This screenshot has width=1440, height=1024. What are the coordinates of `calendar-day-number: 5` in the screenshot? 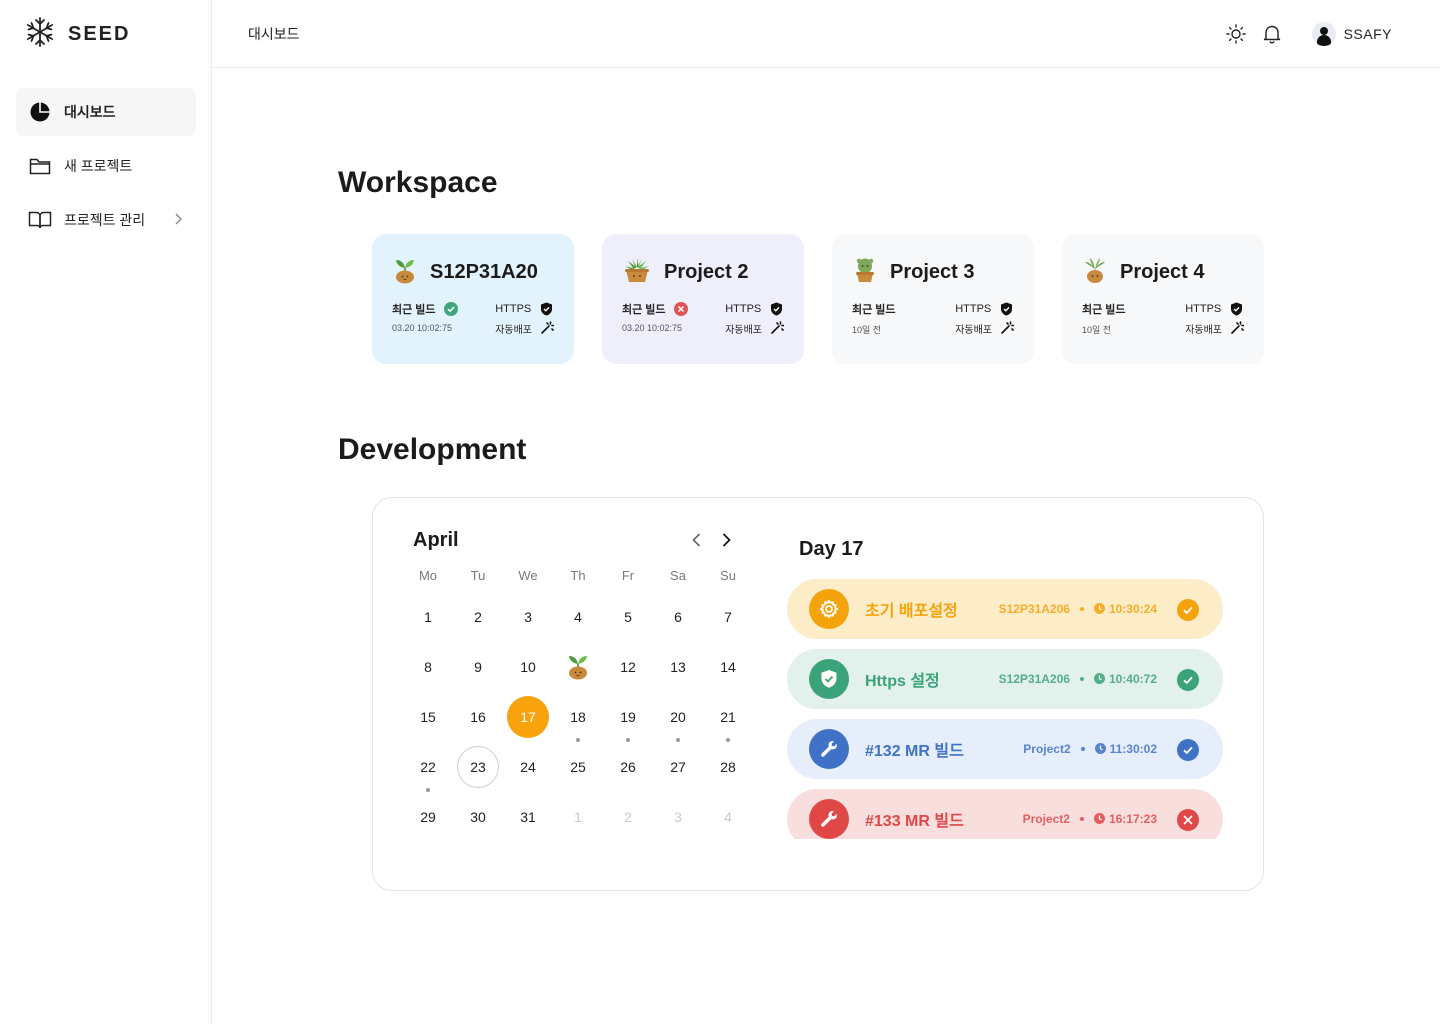 It's located at (628, 617).